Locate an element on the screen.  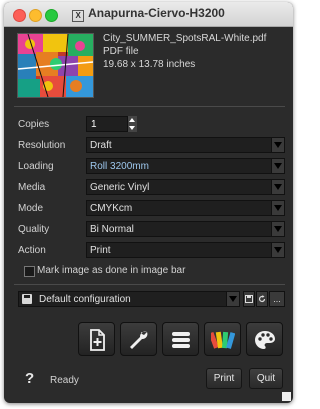
reload-config-button is located at coordinates (262, 299).